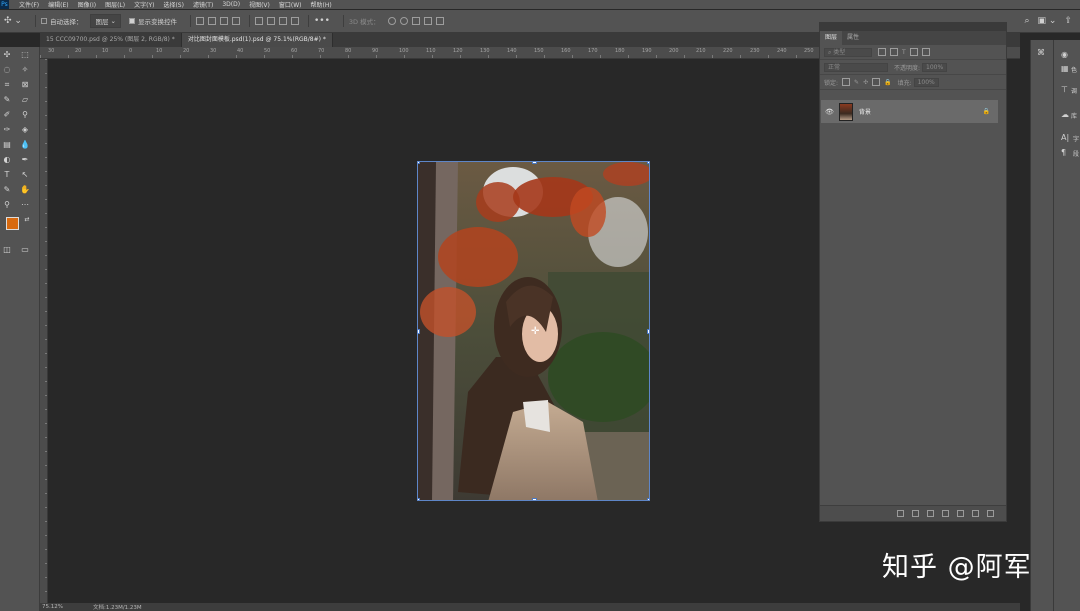 The image size is (1080, 611). I want to click on layer-style-icon, so click(915, 513).